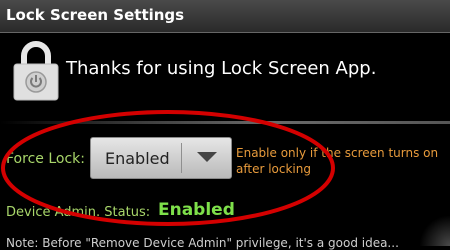 The height and width of the screenshot is (250, 450). I want to click on thanks-message: Thanks for using Lock Screen App., so click(221, 68).